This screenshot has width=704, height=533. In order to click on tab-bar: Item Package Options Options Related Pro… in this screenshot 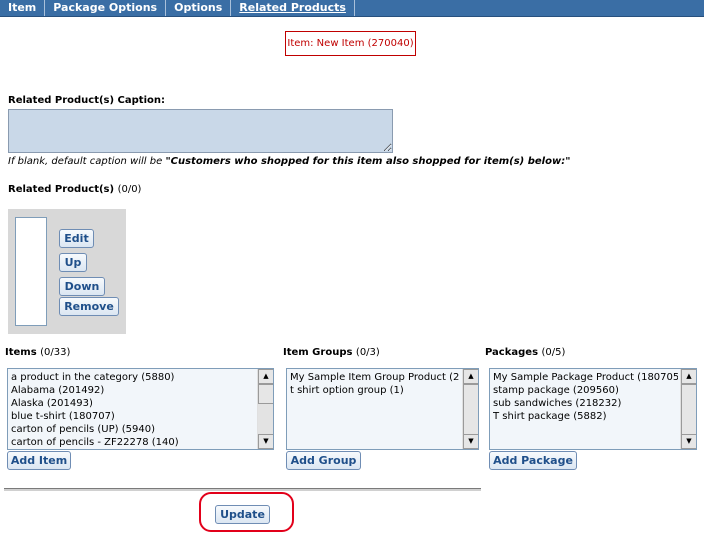, I will do `click(352, 8)`.